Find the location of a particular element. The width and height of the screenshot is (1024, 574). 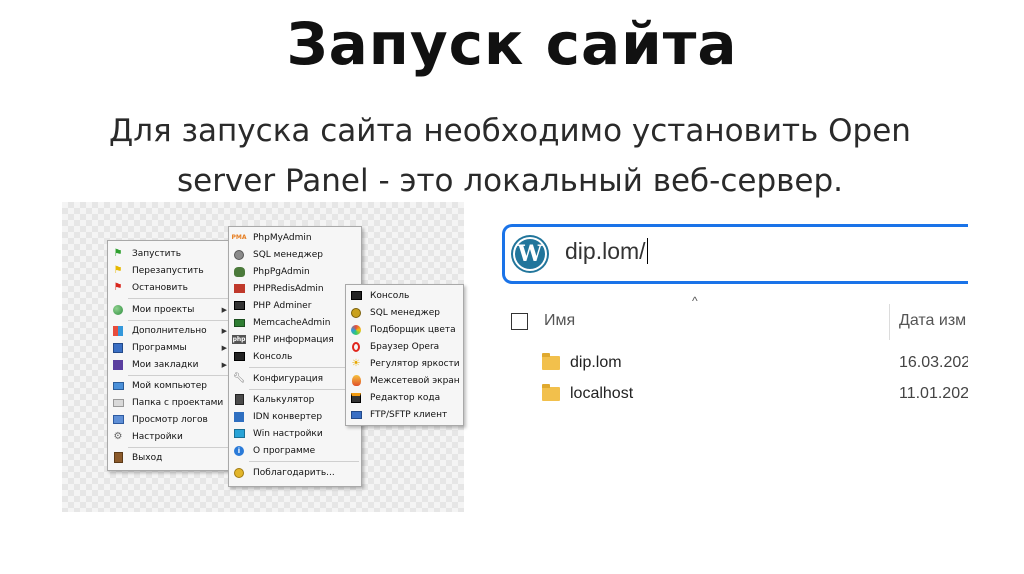

programs-icon is located at coordinates (118, 348).